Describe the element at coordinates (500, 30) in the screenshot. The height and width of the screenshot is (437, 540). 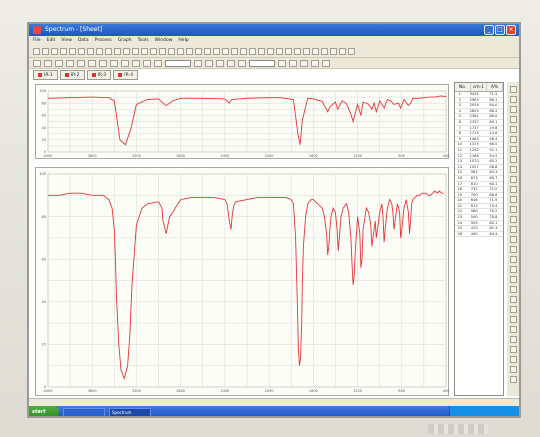
I see `maximize-icon: □` at that location.